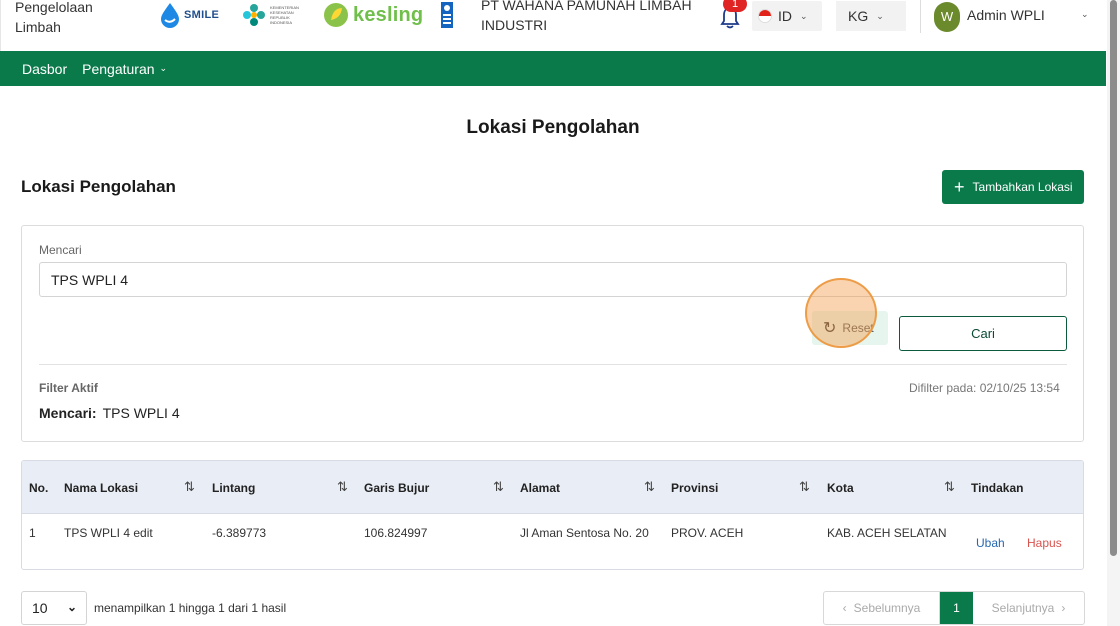  I want to click on page-1-button: 1, so click(956, 608).